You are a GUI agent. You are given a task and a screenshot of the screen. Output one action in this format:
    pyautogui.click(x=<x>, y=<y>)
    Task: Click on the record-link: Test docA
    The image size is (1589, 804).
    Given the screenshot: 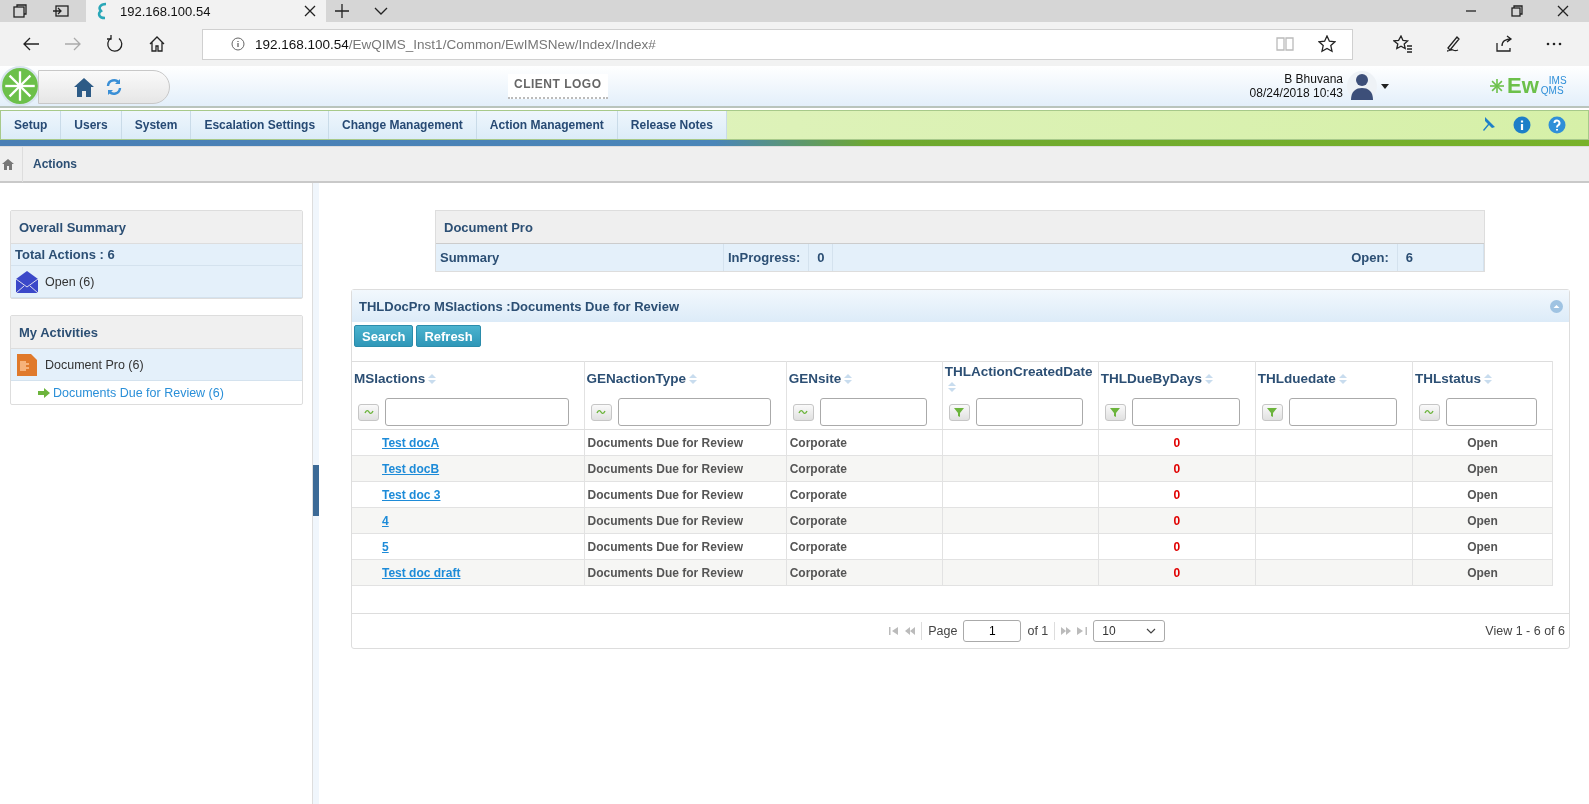 What is the action you would take?
    pyautogui.click(x=411, y=442)
    